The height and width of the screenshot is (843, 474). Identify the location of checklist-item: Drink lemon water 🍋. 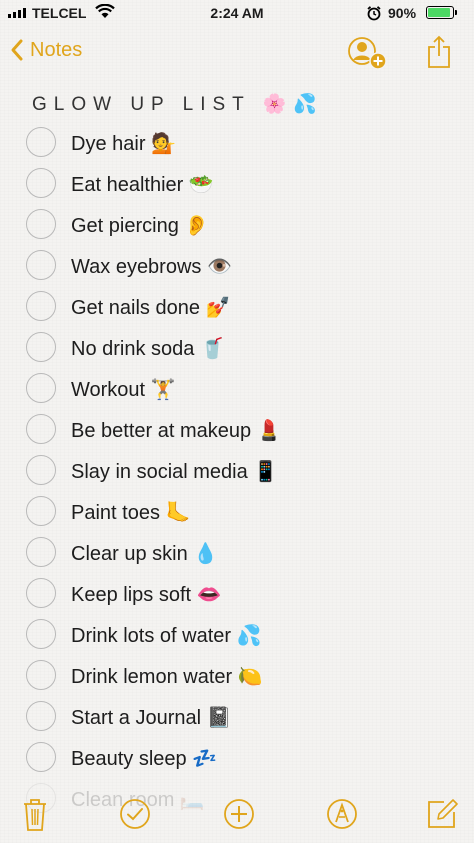
(237, 675).